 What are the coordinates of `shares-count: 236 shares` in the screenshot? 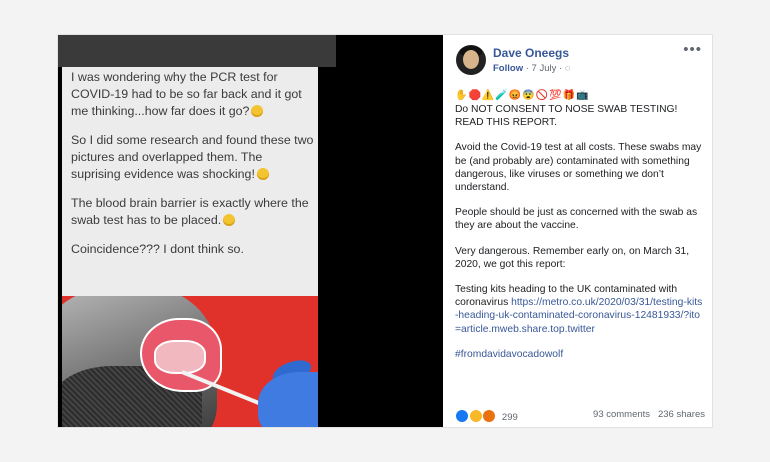 It's located at (681, 414).